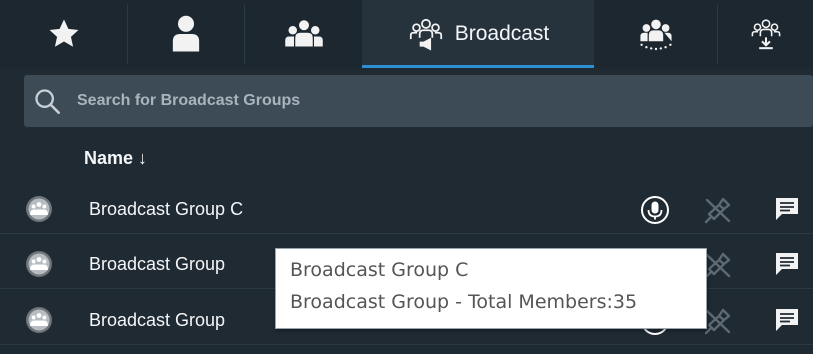 This screenshot has height=354, width=813. What do you see at coordinates (406, 209) in the screenshot?
I see `list-item: Broadcast Group C` at bounding box center [406, 209].